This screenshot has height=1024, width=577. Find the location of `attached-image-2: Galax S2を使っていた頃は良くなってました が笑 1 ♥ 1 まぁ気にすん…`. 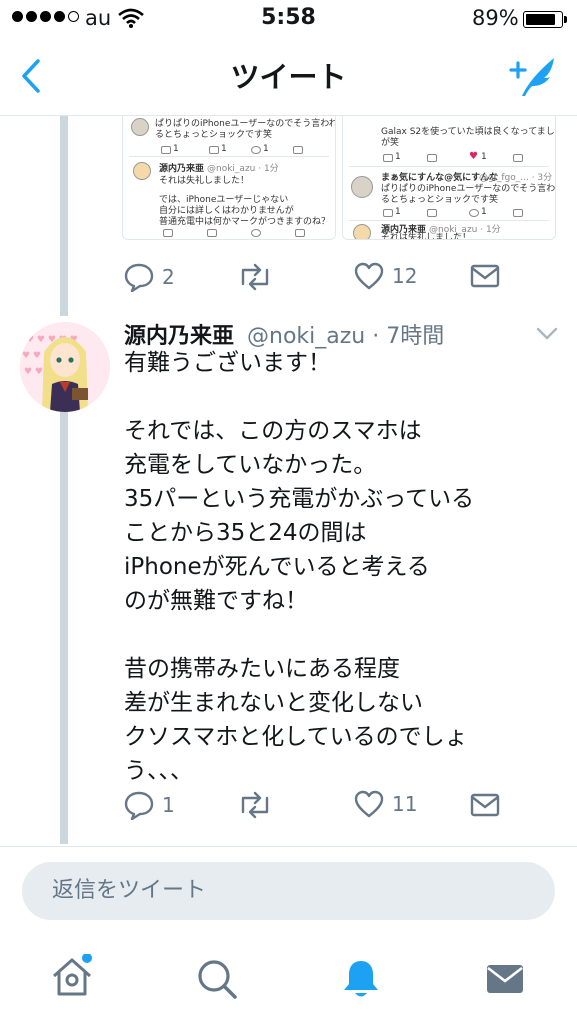

attached-image-2: Galax S2を使っていた頃は良くなってました が笑 1 ♥ 1 まぁ気にすん… is located at coordinates (449, 178).